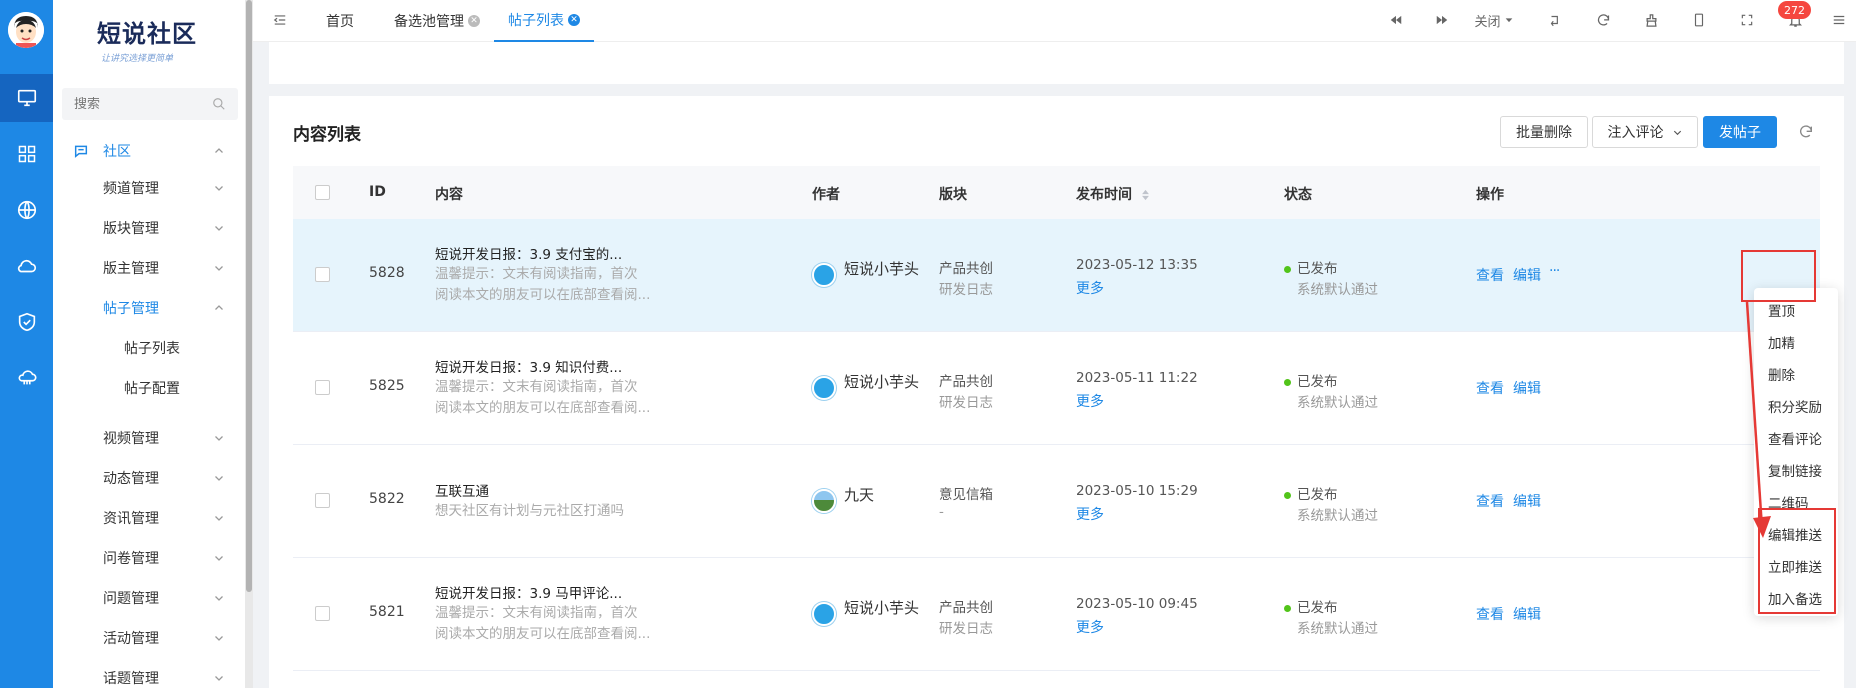 This screenshot has height=688, width=1856. What do you see at coordinates (1396, 20) in the screenshot?
I see `tab-scroll-left-button` at bounding box center [1396, 20].